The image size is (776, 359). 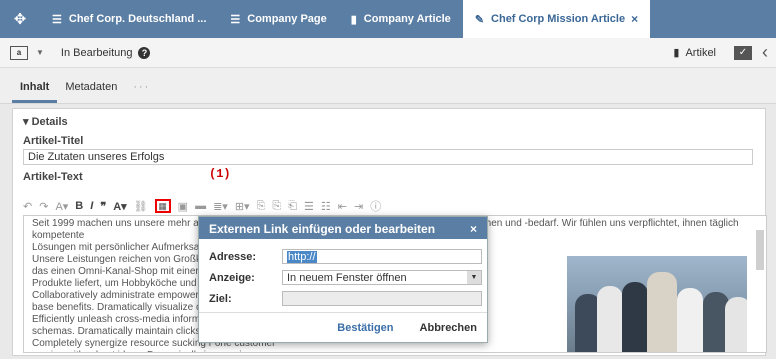 What do you see at coordinates (388, 86) in the screenshot?
I see `content-tabs: Inhalt Metadaten ···` at bounding box center [388, 86].